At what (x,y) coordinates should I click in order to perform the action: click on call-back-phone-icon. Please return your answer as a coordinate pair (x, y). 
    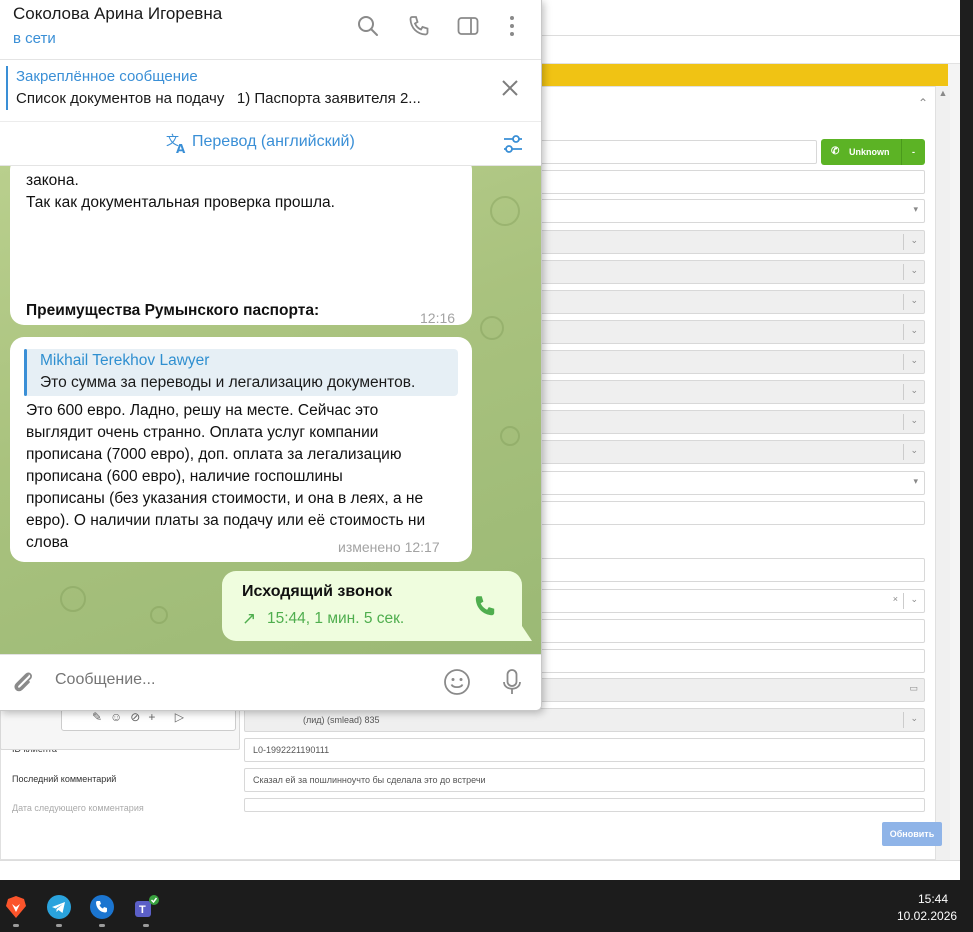
    Looking at the image, I should click on (485, 606).